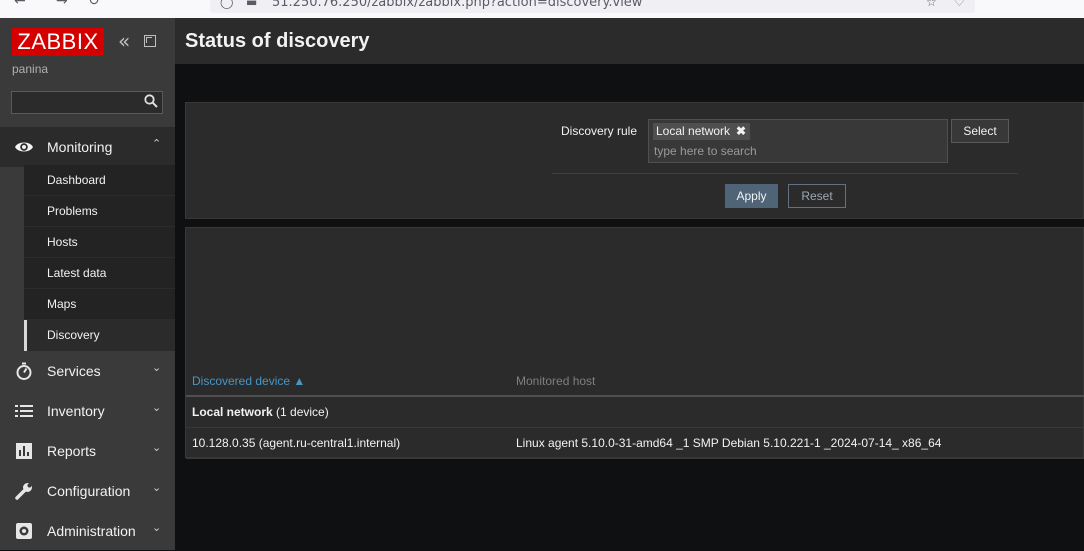 The image size is (1084, 551). What do you see at coordinates (99, 211) in the screenshot?
I see `submenu-item-problems: Problems` at bounding box center [99, 211].